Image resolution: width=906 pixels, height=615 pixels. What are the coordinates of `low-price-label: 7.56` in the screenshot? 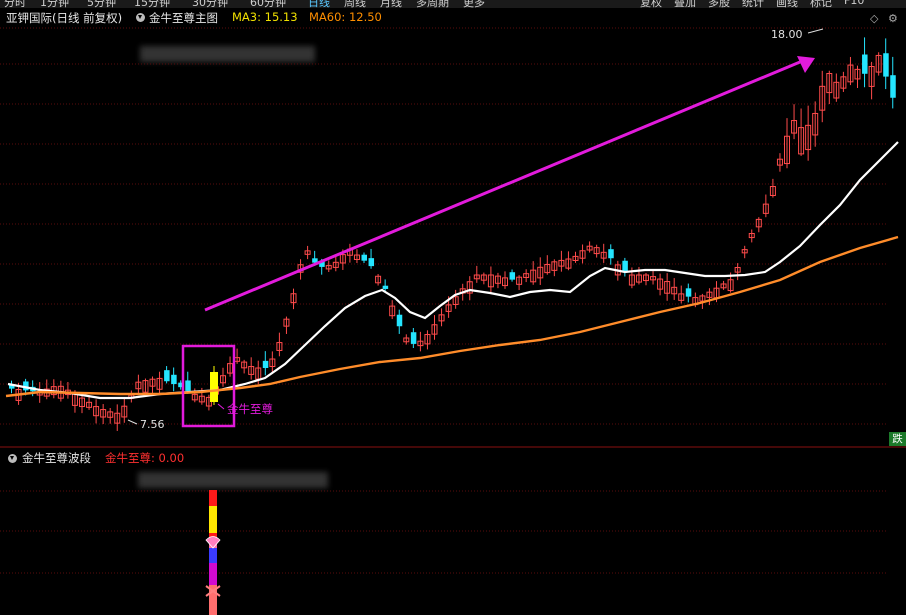 It's located at (152, 424).